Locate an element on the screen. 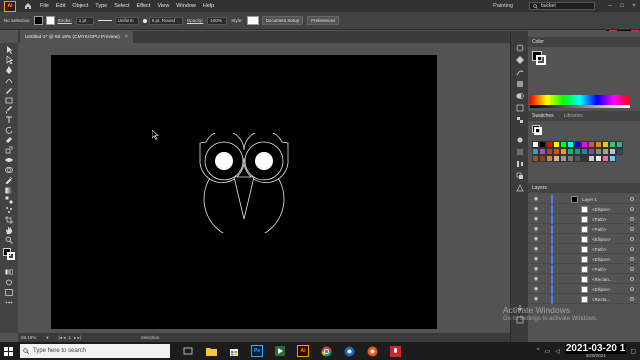 This screenshot has width=640, height=360. pen-tool-icon is located at coordinates (9, 70).